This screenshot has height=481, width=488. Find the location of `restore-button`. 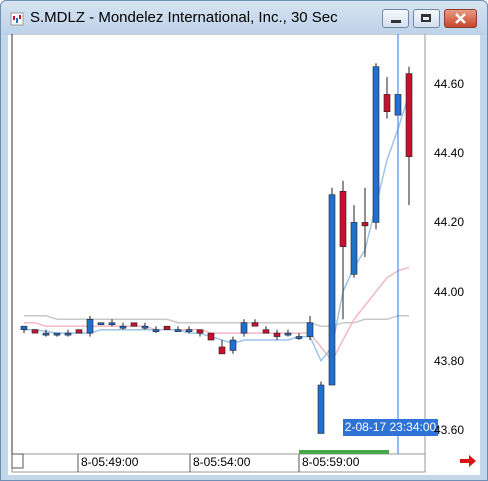

restore-button is located at coordinates (426, 18).